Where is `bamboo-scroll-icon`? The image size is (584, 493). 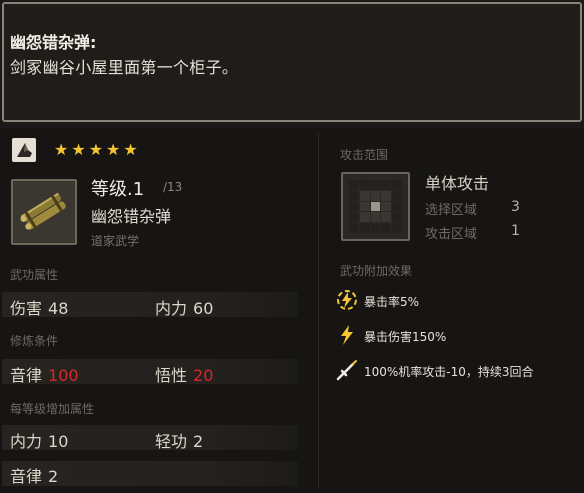 bamboo-scroll-icon is located at coordinates (44, 212).